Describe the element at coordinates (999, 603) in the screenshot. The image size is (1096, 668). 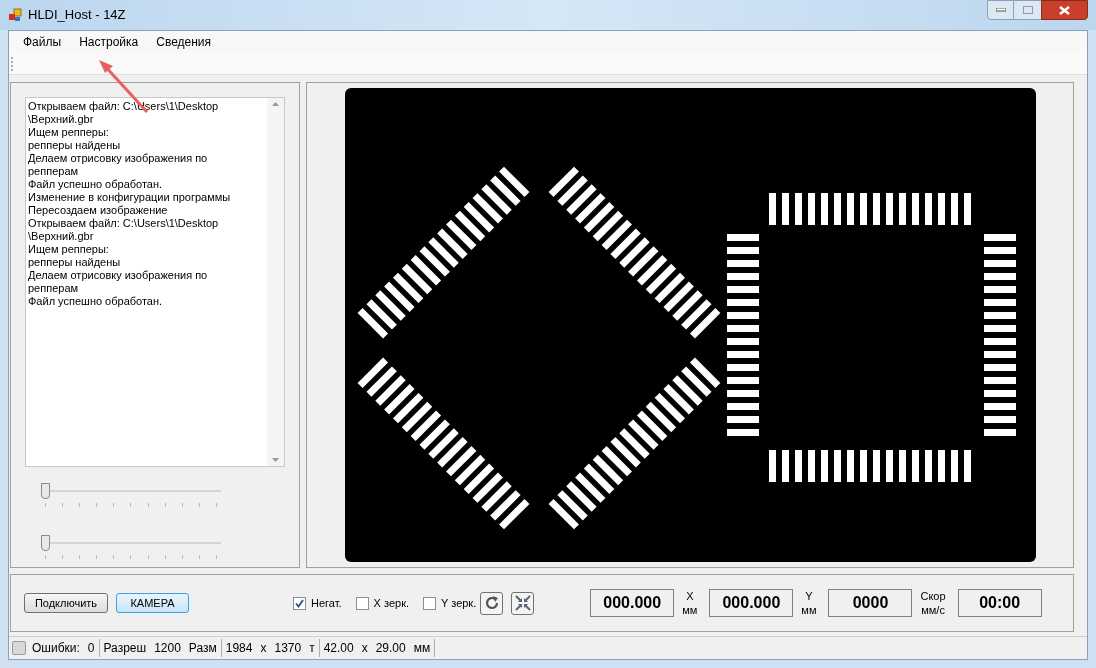
I see `readout-field: 00:00` at that location.